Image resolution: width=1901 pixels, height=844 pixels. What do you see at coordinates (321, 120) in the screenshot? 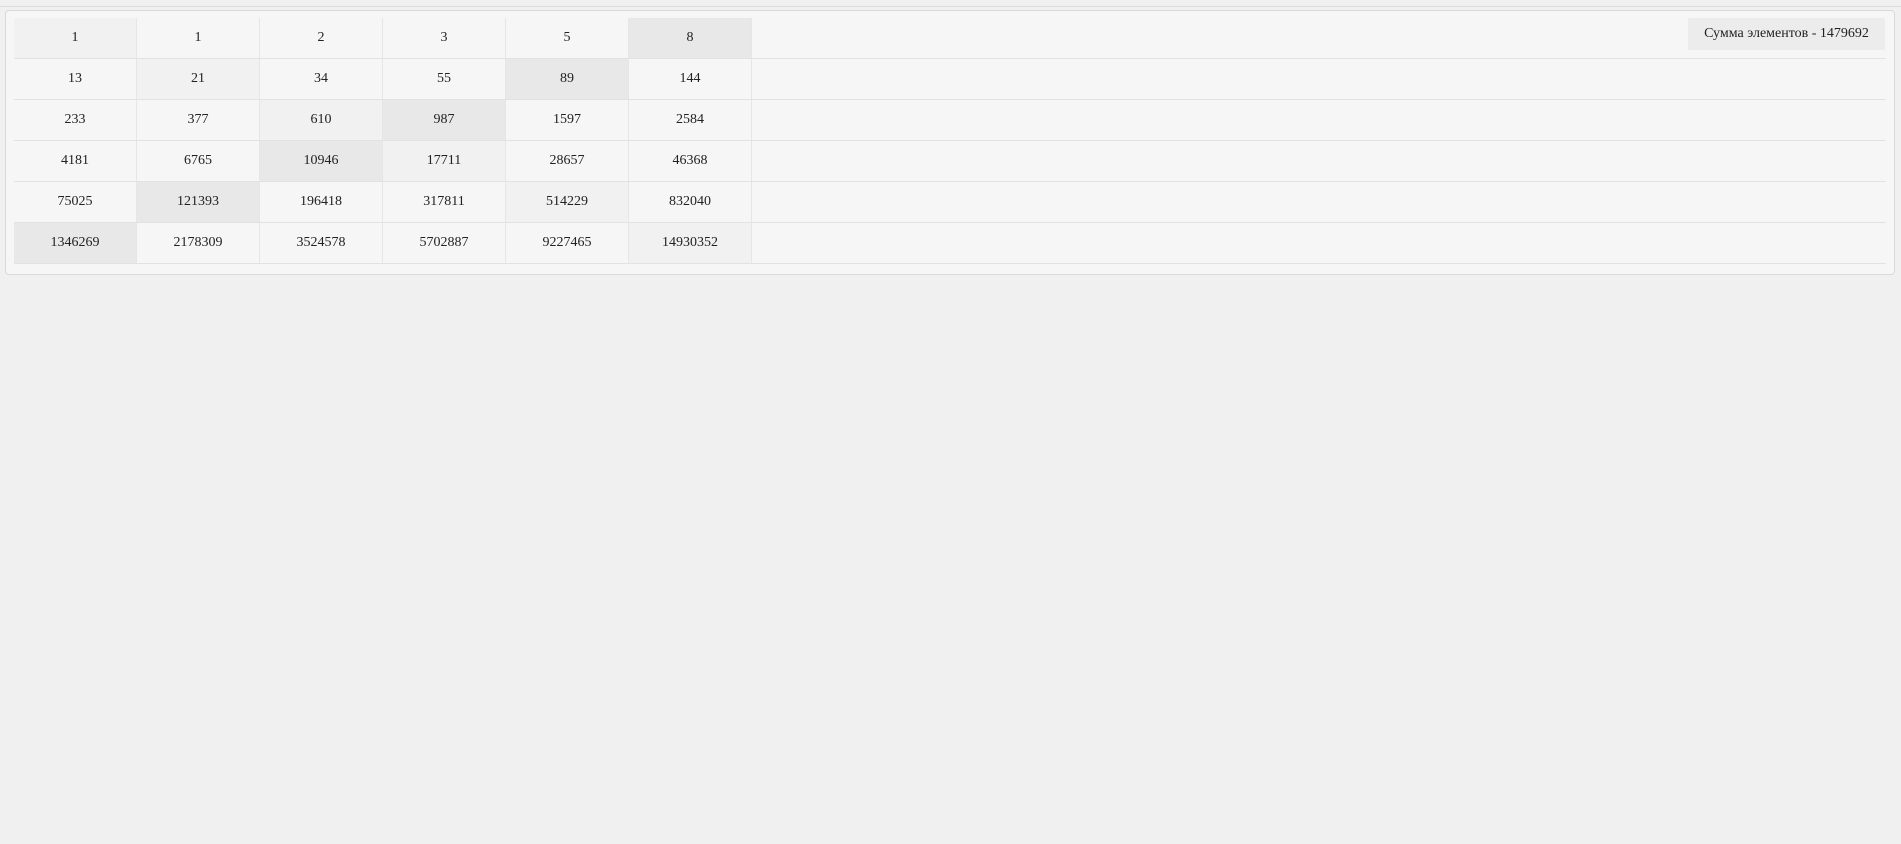
I see `grid-cell: 610` at bounding box center [321, 120].